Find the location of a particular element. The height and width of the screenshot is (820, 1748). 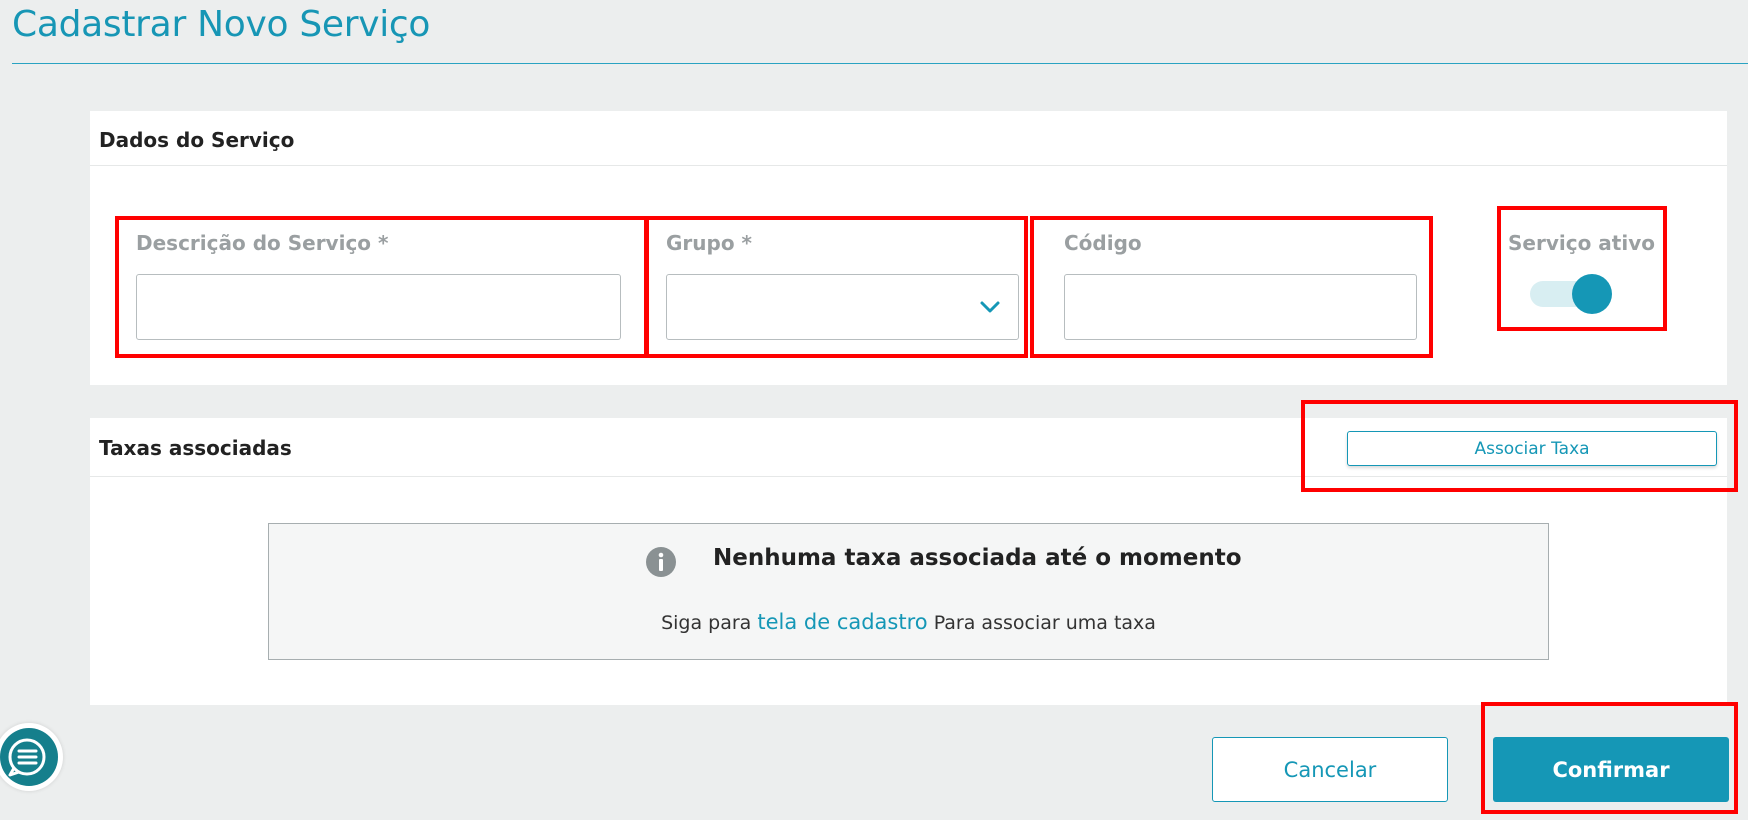

service-data-header: Dados do Serviço is located at coordinates (908, 138).